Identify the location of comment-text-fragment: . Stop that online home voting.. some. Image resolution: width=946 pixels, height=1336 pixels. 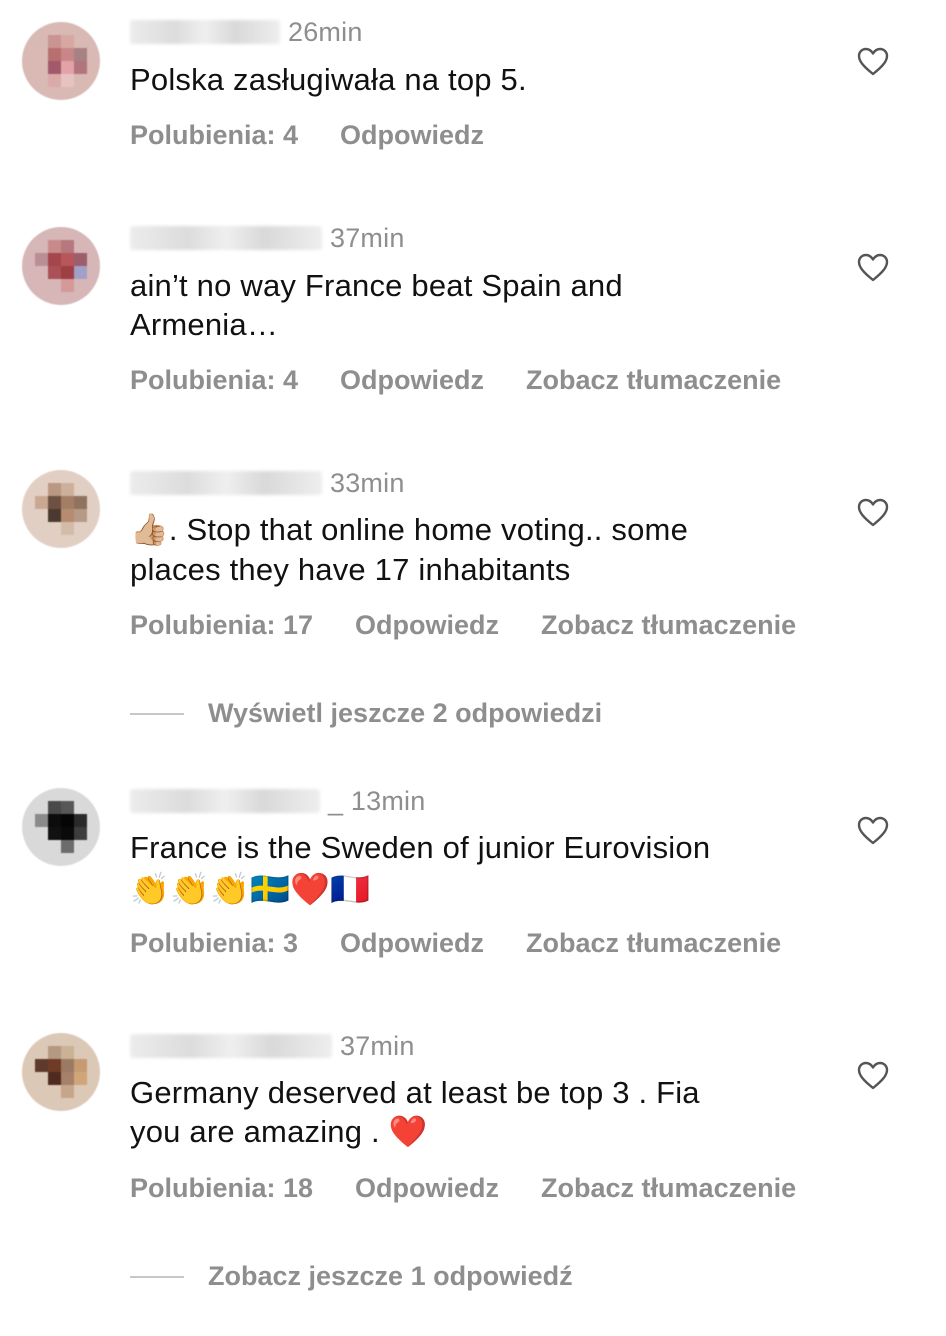
(428, 529).